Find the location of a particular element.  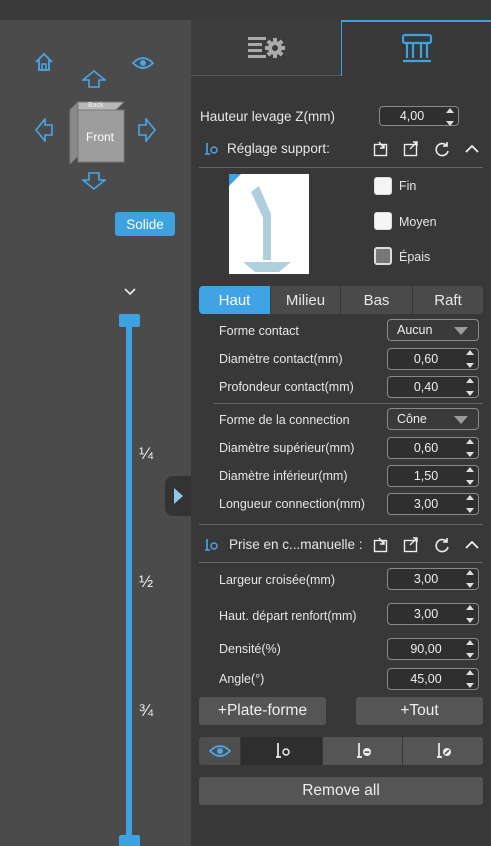

collapse-panel-handle is located at coordinates (178, 496).